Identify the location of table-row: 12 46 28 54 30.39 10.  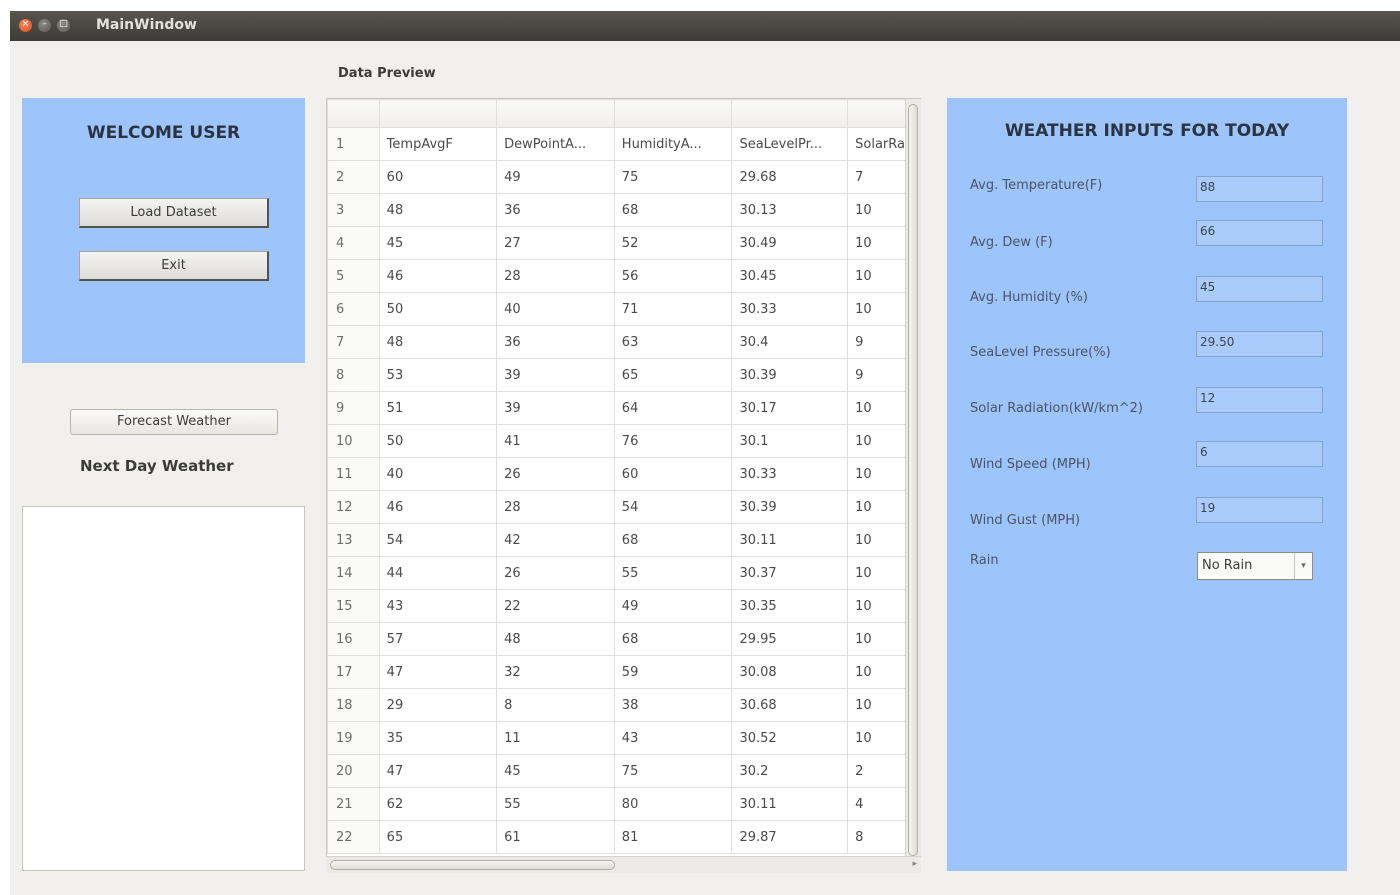
(623, 507).